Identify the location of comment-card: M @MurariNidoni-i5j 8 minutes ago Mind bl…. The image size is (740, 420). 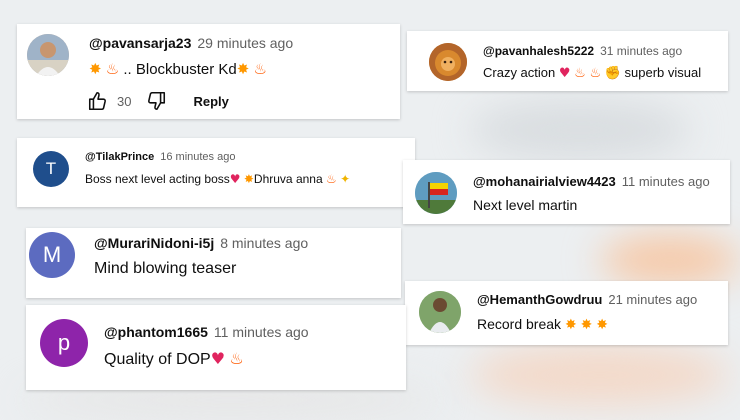
(213, 263).